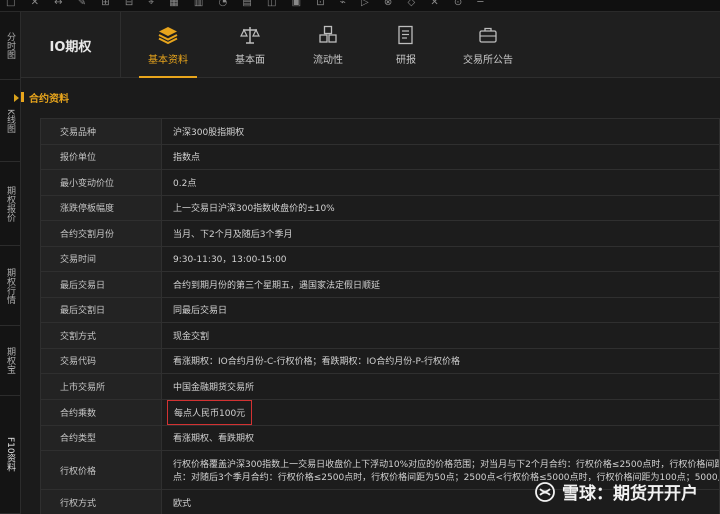 Image resolution: width=720 pixels, height=514 pixels. I want to click on row-value: 当月、下2个月及随后3个季月, so click(440, 233).